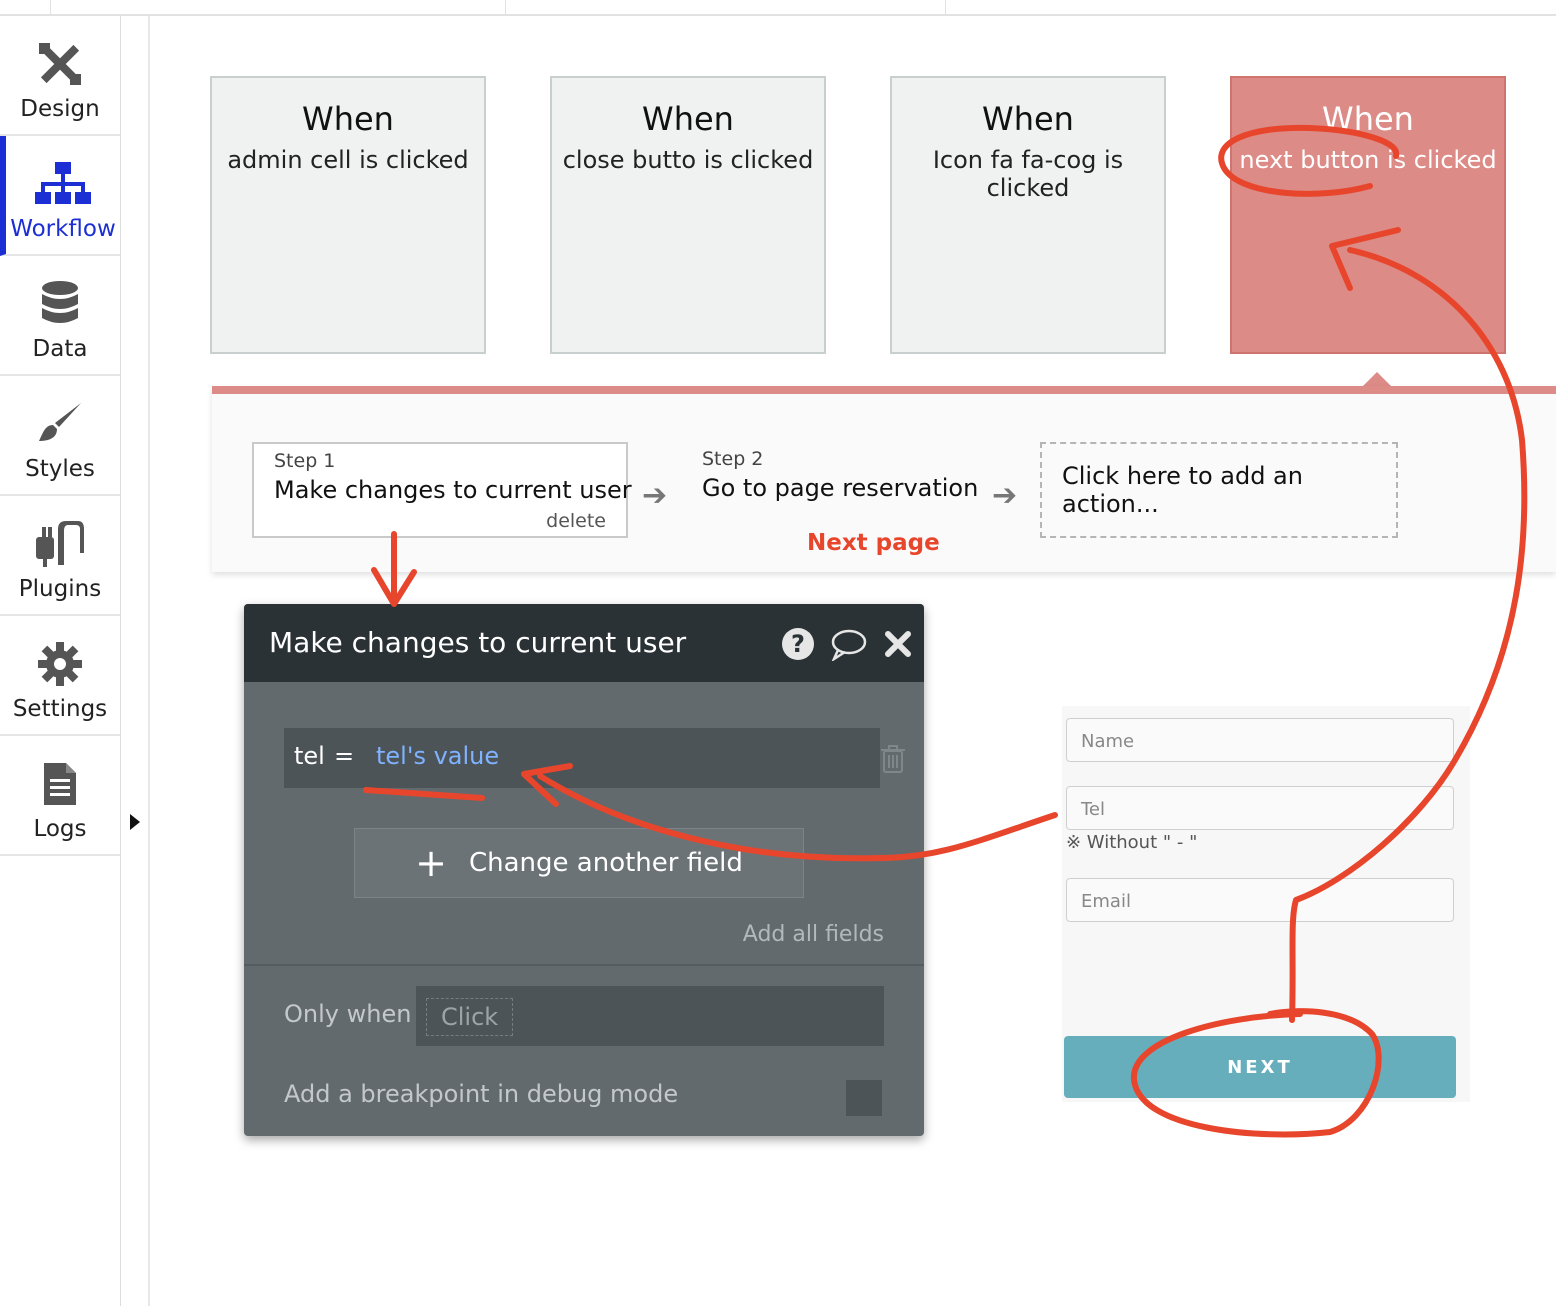  I want to click on top-bar, so click(778, 8).